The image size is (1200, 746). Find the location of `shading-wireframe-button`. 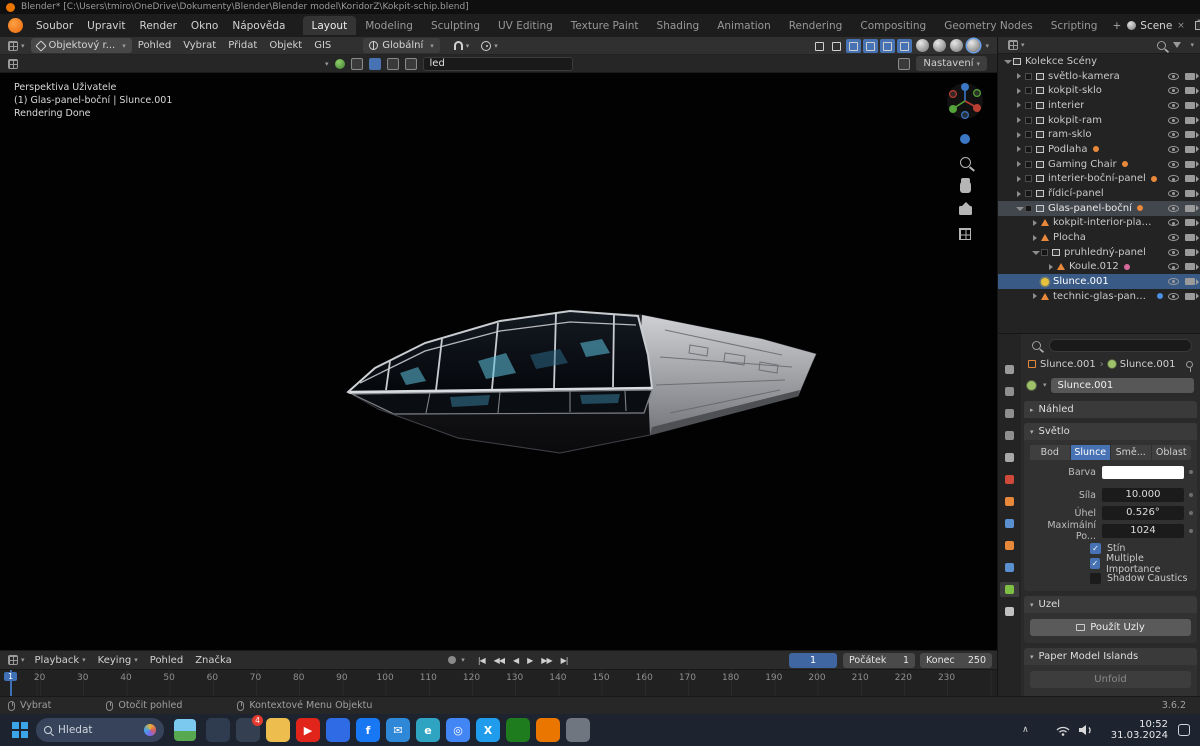

shading-wireframe-button is located at coordinates (923, 45).